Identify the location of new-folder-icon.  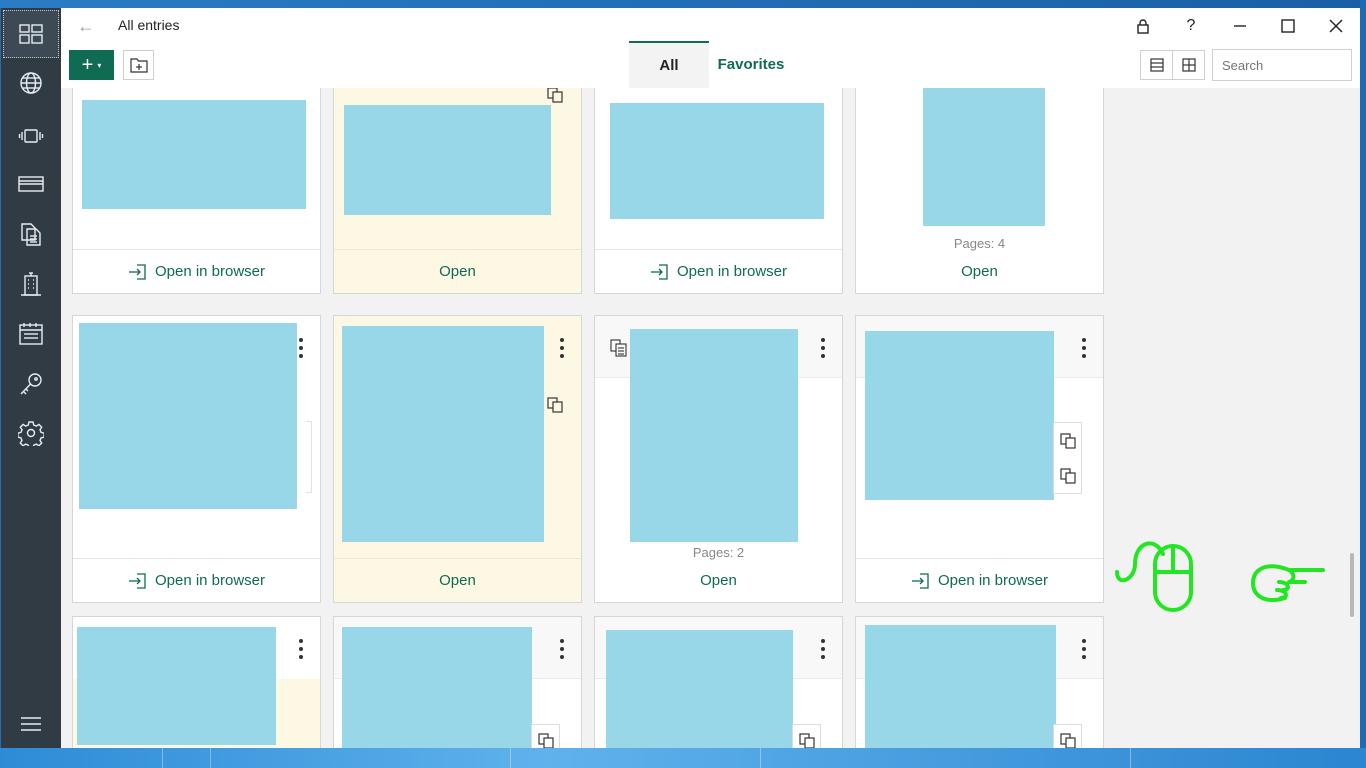
(138, 65).